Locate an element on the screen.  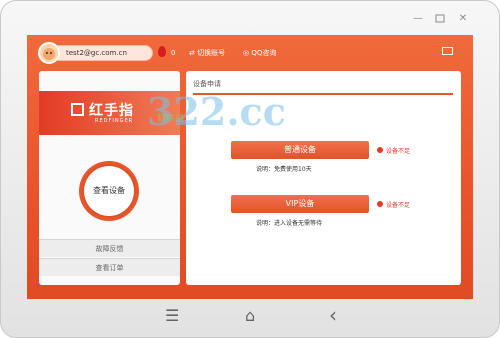
vip-device-status: 设备不足 is located at coordinates (398, 205).